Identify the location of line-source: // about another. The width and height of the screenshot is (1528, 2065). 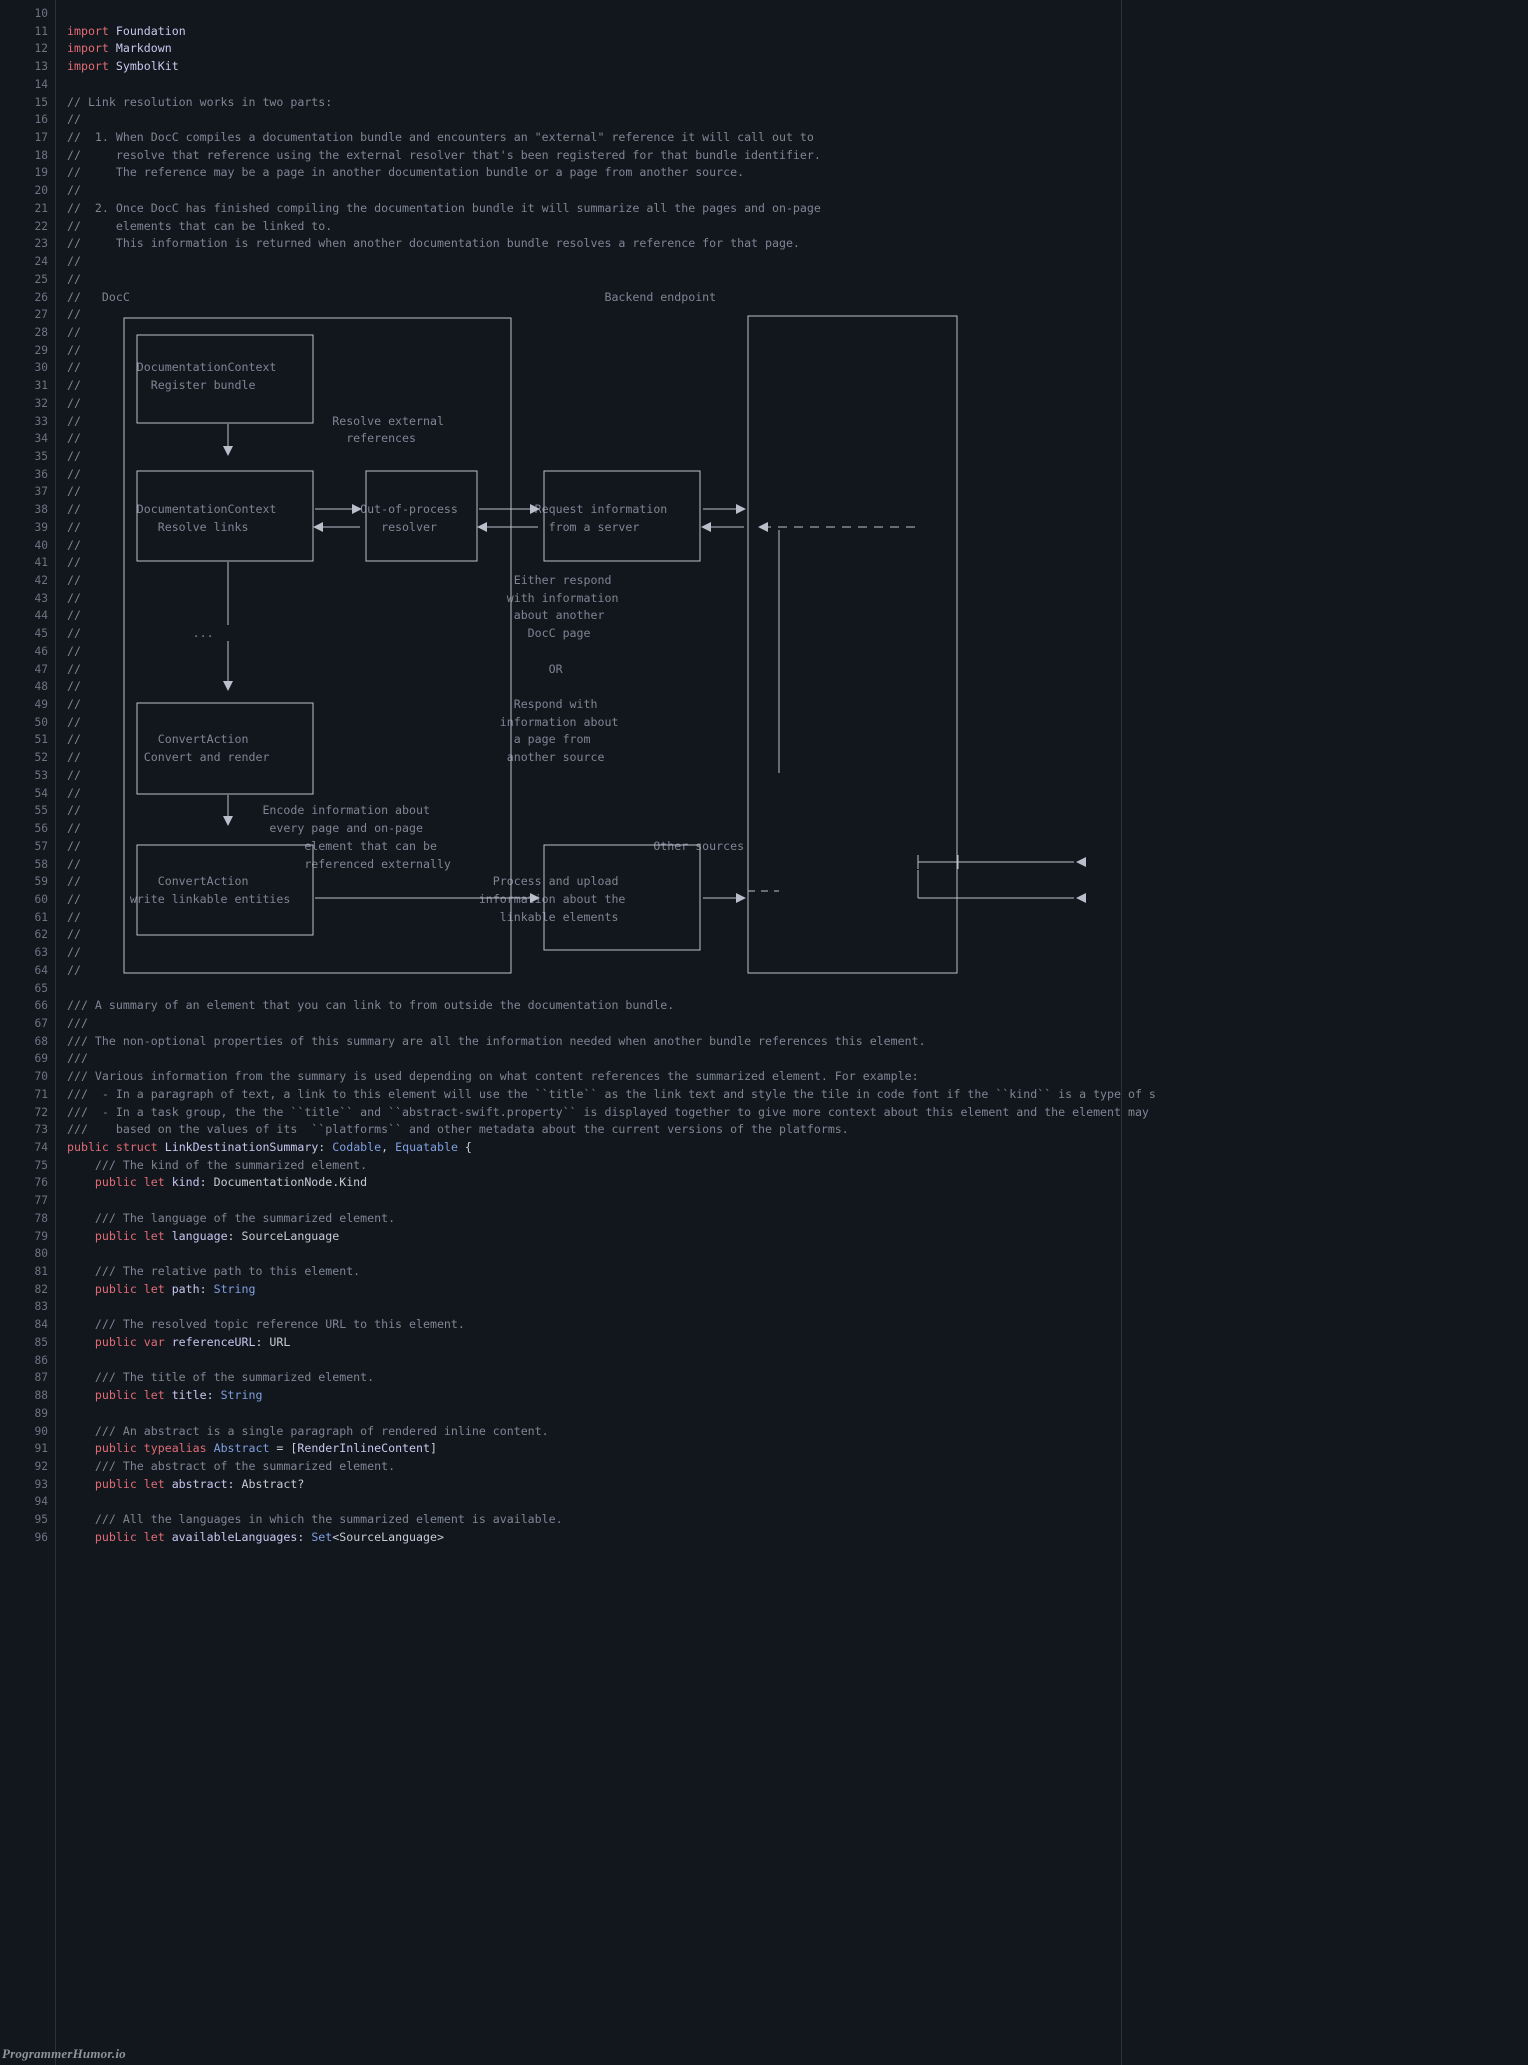
(347, 616).